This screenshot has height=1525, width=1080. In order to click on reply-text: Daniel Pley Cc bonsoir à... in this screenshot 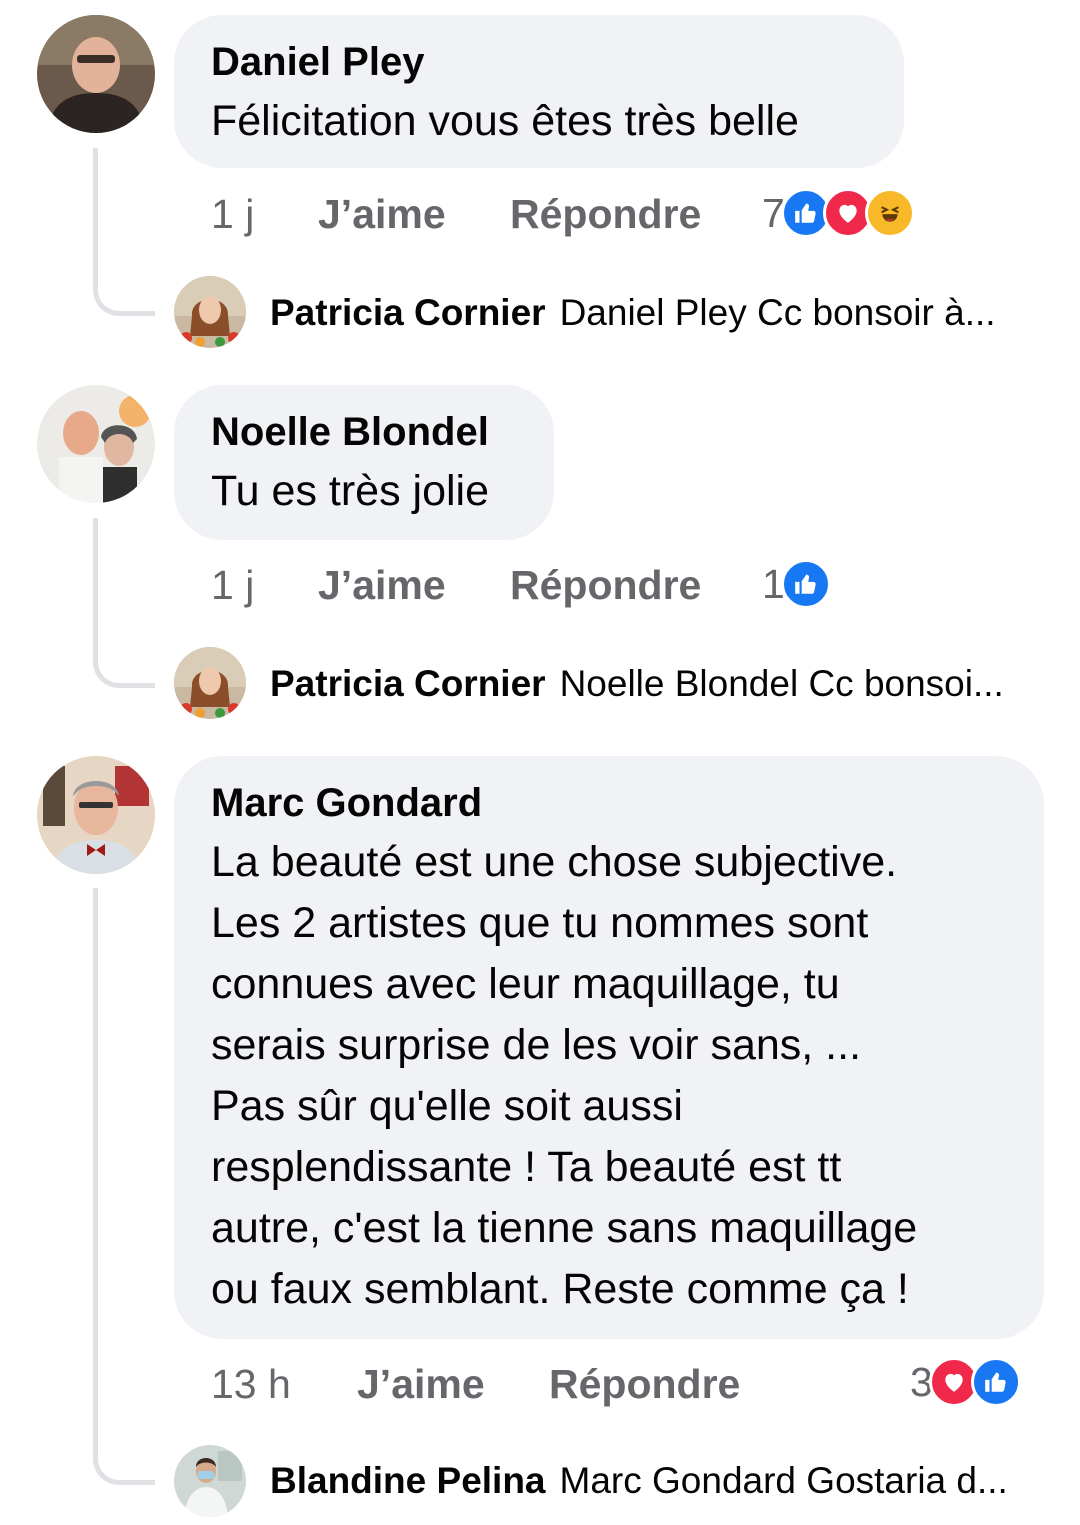, I will do `click(777, 312)`.